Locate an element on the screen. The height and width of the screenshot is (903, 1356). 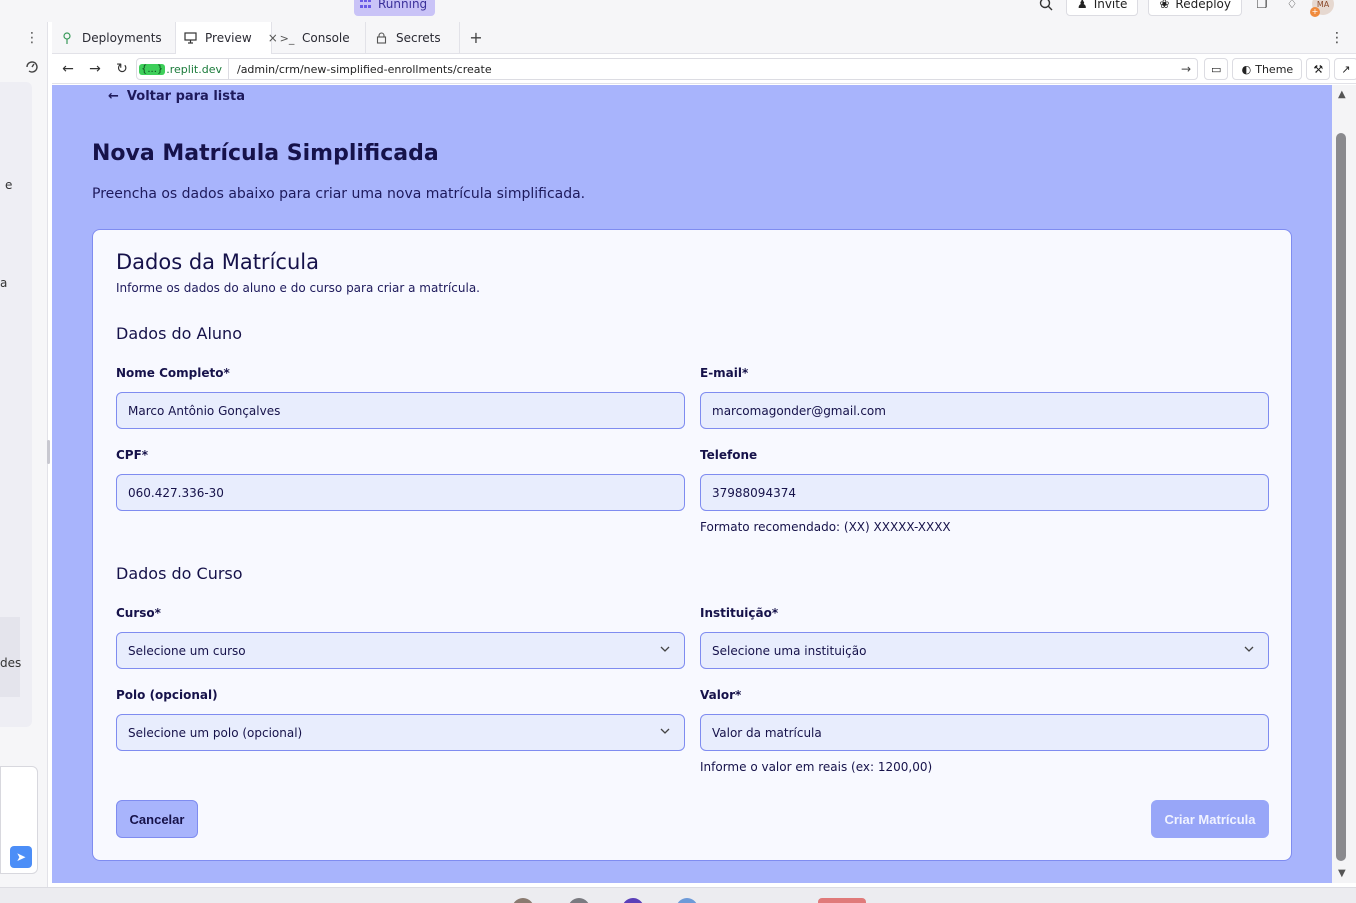
top-actions: ♟ Invite ❀ Redeploy ❐ ♢ MA + is located at coordinates (1185, 8).